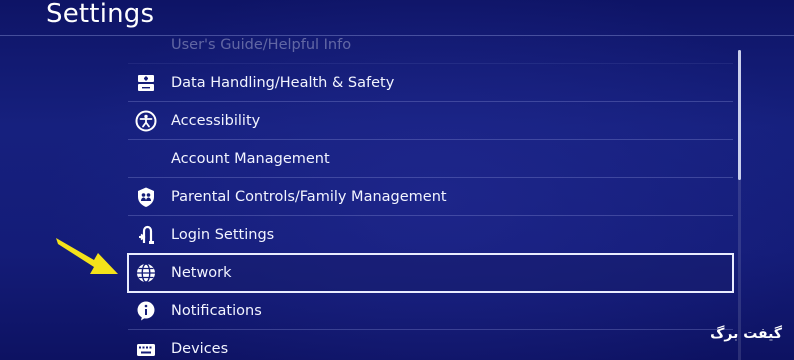 Image resolution: width=794 pixels, height=360 pixels. What do you see at coordinates (146, 235) in the screenshot?
I see `login-icon` at bounding box center [146, 235].